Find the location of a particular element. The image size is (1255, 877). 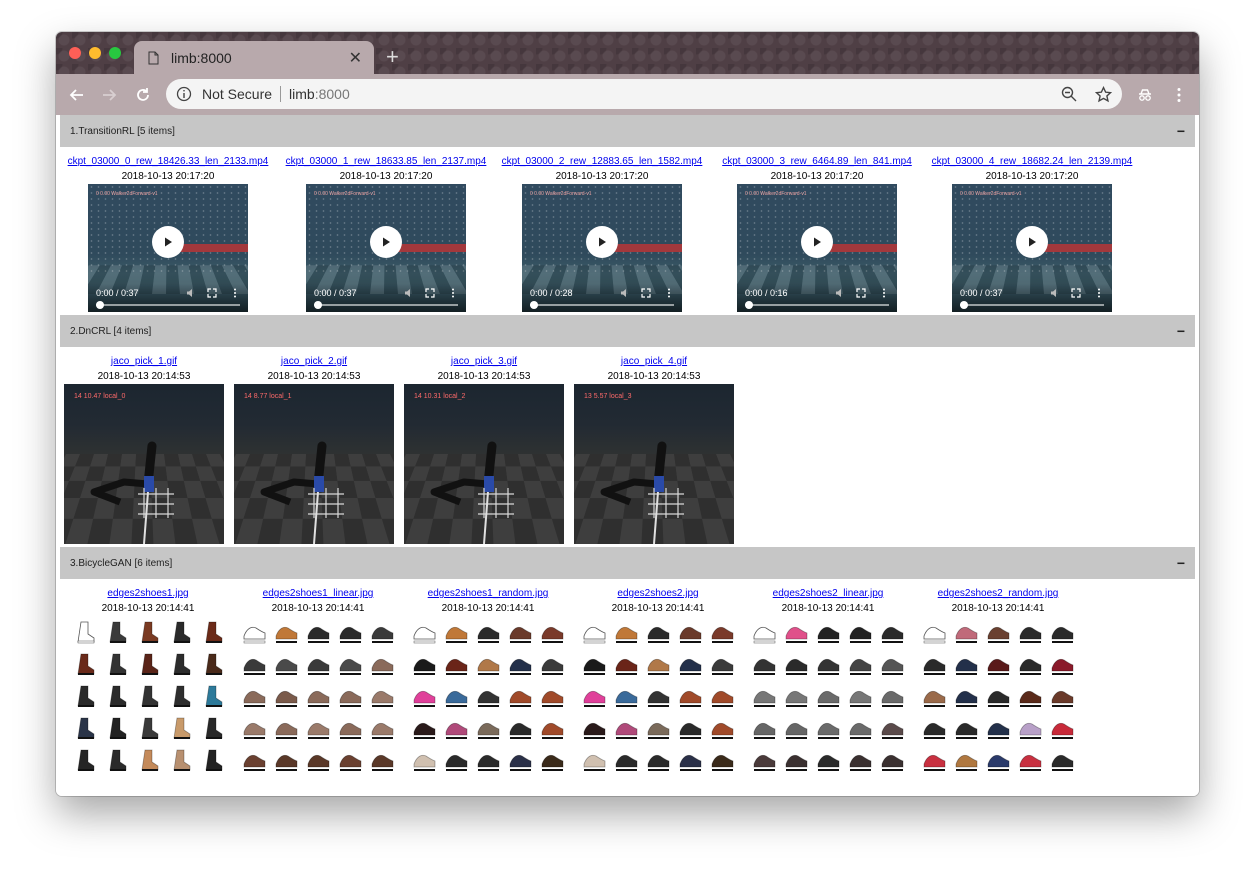

video-player: 0 0.00 Walker2dForward-v1 0:00 / 0:16 is located at coordinates (817, 248).